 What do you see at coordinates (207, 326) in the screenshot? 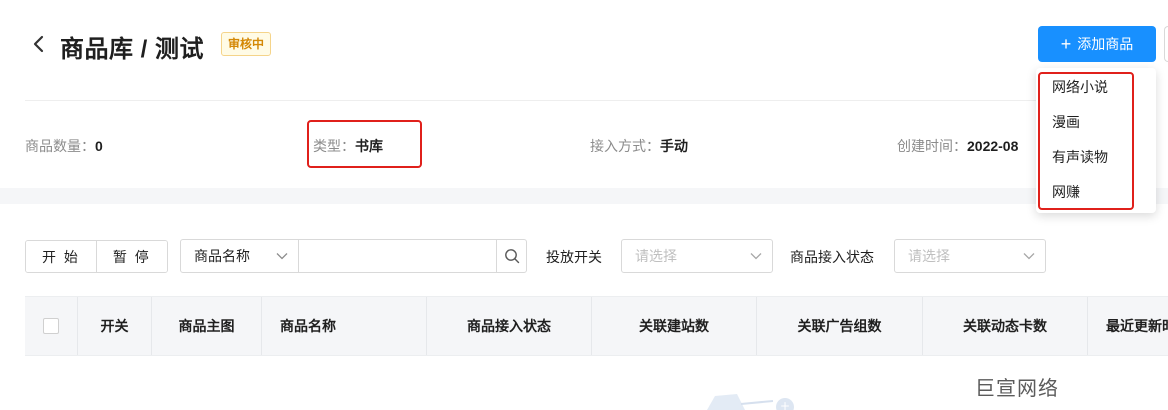
I see `column-header: 商品主图` at bounding box center [207, 326].